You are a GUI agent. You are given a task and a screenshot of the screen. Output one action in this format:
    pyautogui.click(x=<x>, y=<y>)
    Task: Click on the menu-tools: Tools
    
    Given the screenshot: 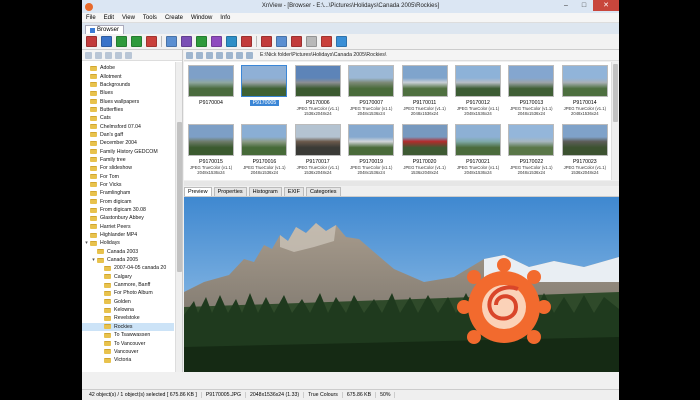 What is the action you would take?
    pyautogui.click(x=150, y=18)
    